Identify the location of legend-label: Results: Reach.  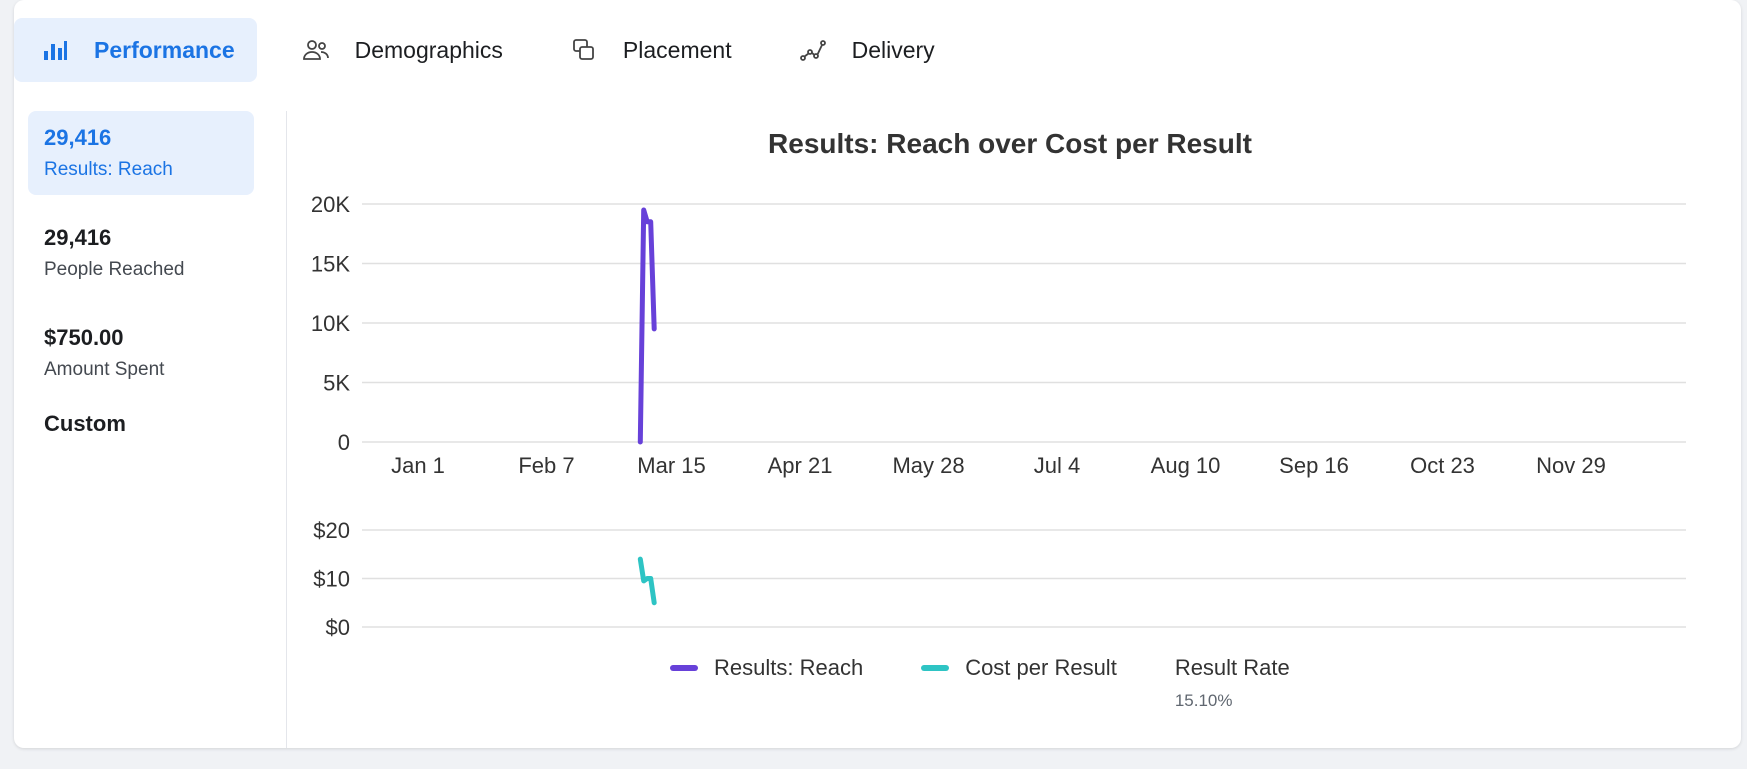
(789, 667).